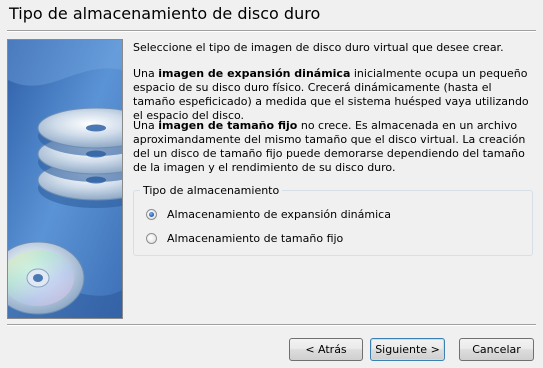 This screenshot has height=368, width=543. I want to click on option-dynamic: Almacenamiento de expansión dinámica, so click(268, 214).